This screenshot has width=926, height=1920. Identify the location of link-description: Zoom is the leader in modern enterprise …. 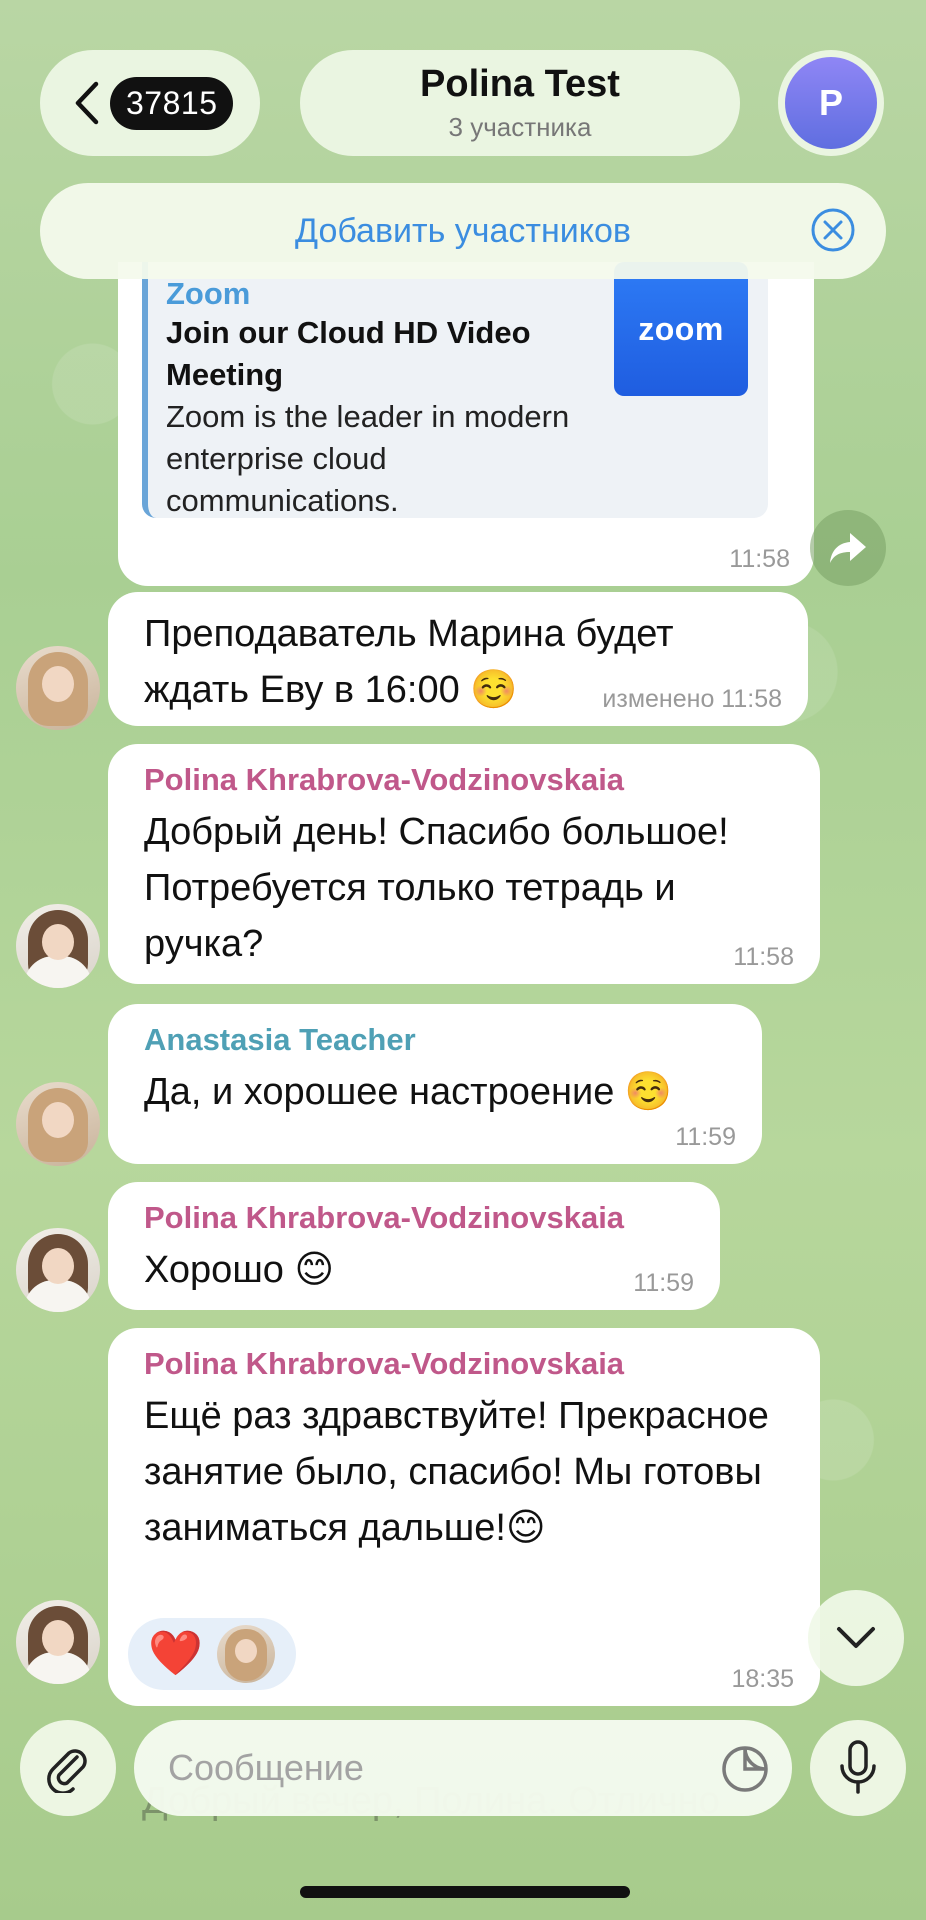
(368, 458).